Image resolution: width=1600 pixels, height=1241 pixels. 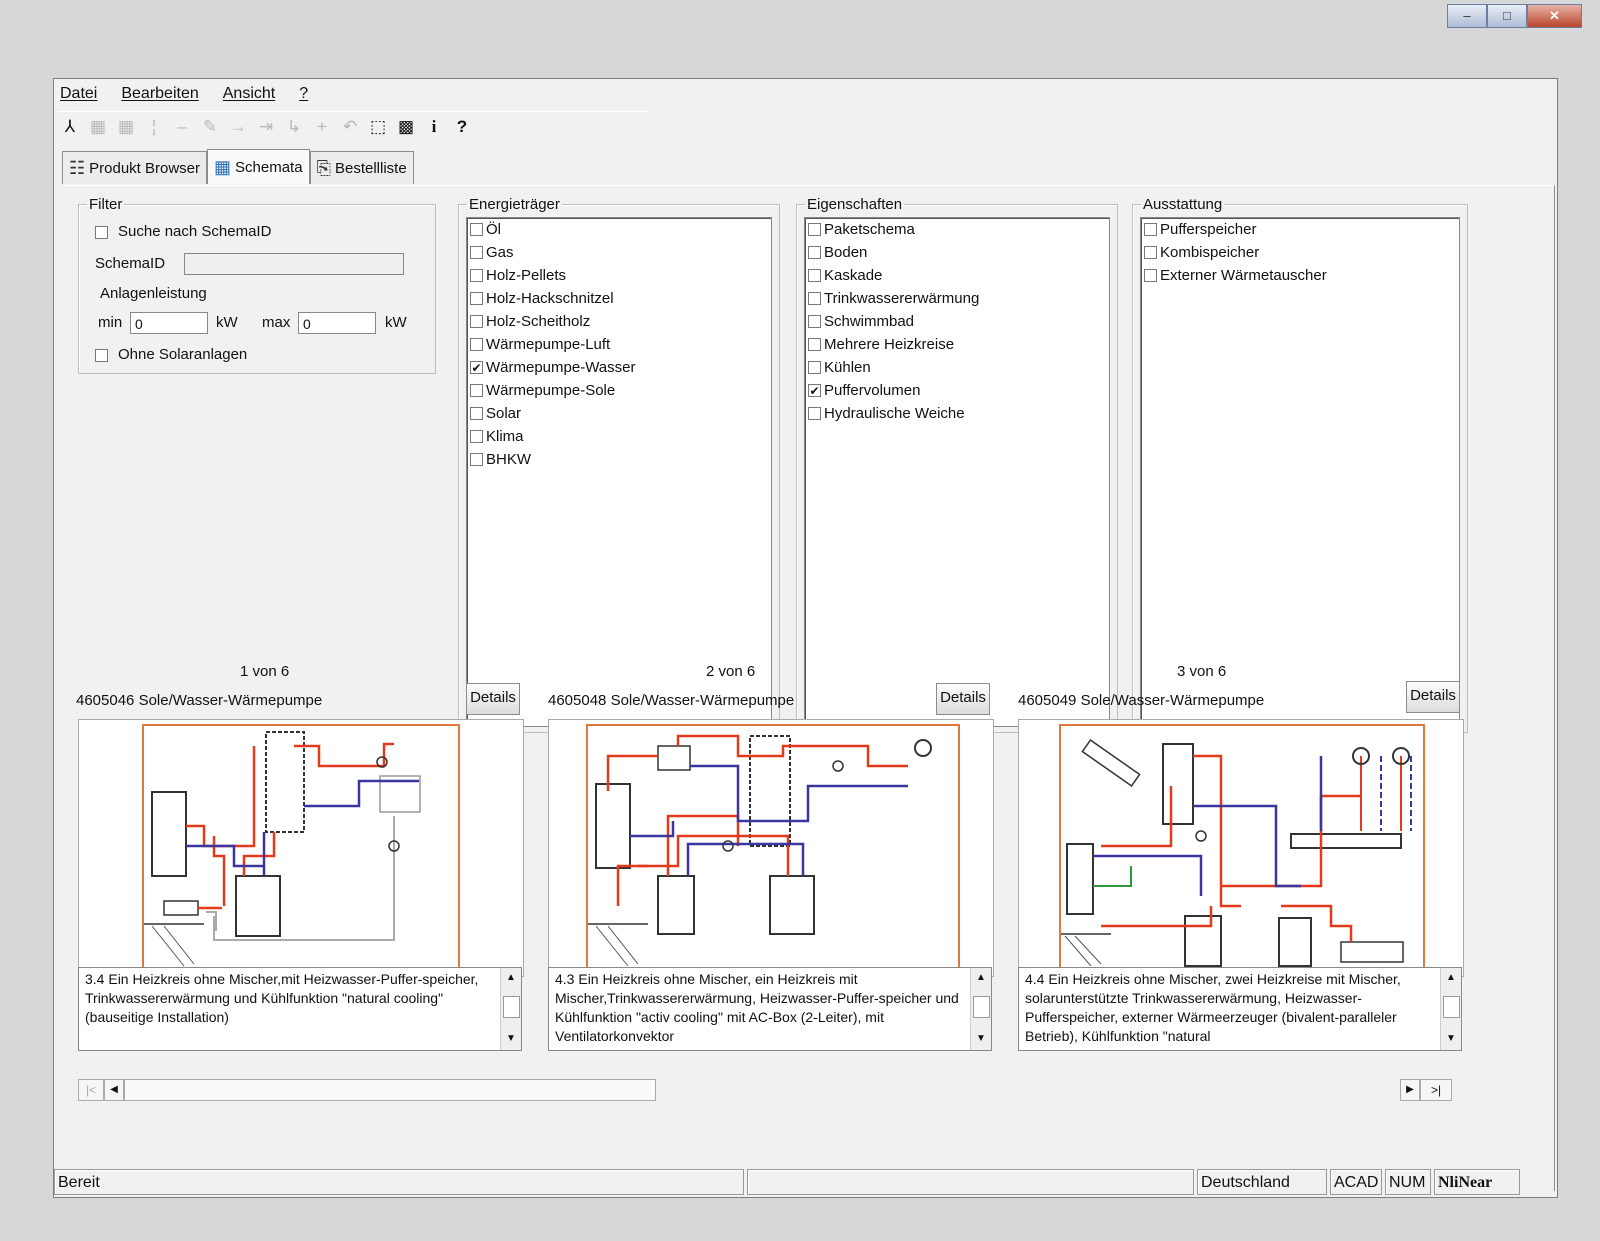 What do you see at coordinates (322, 127) in the screenshot?
I see `plus-icon: +` at bounding box center [322, 127].